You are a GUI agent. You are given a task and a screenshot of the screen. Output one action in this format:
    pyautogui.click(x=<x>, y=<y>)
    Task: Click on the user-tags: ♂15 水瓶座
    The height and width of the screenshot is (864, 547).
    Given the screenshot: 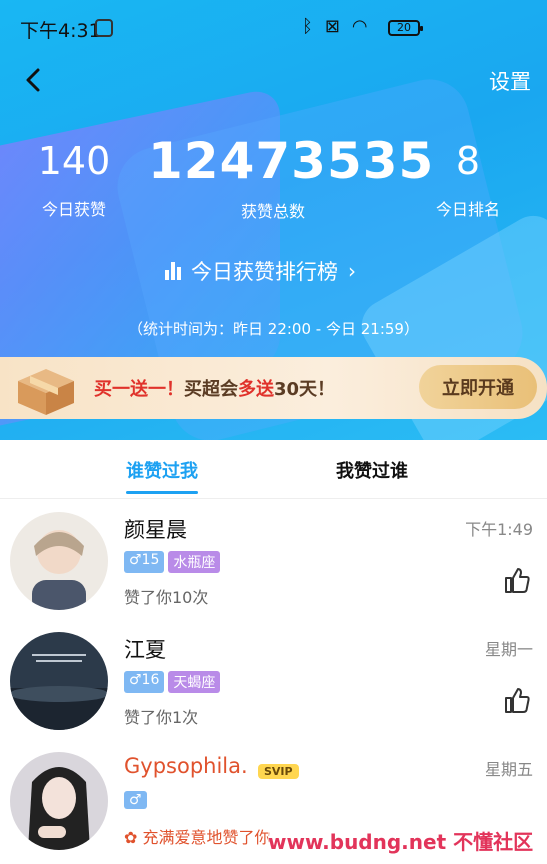 What is the action you would take?
    pyautogui.click(x=172, y=562)
    